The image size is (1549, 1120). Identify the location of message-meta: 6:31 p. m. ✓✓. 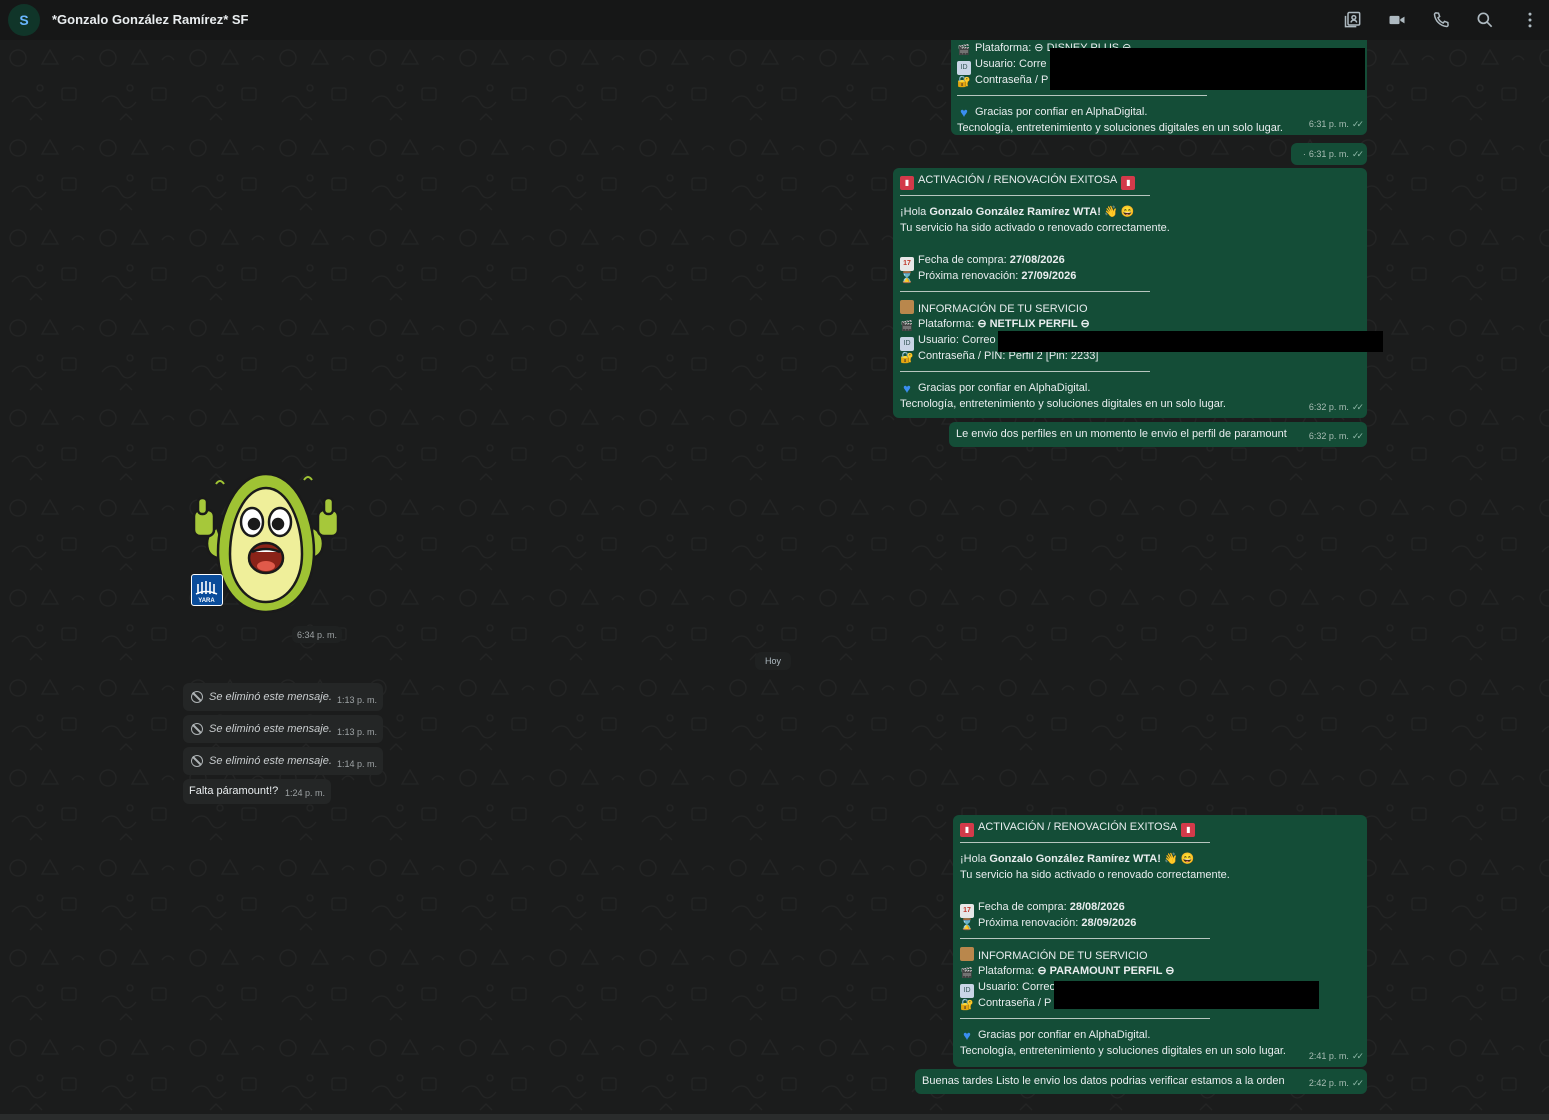
(1336, 124).